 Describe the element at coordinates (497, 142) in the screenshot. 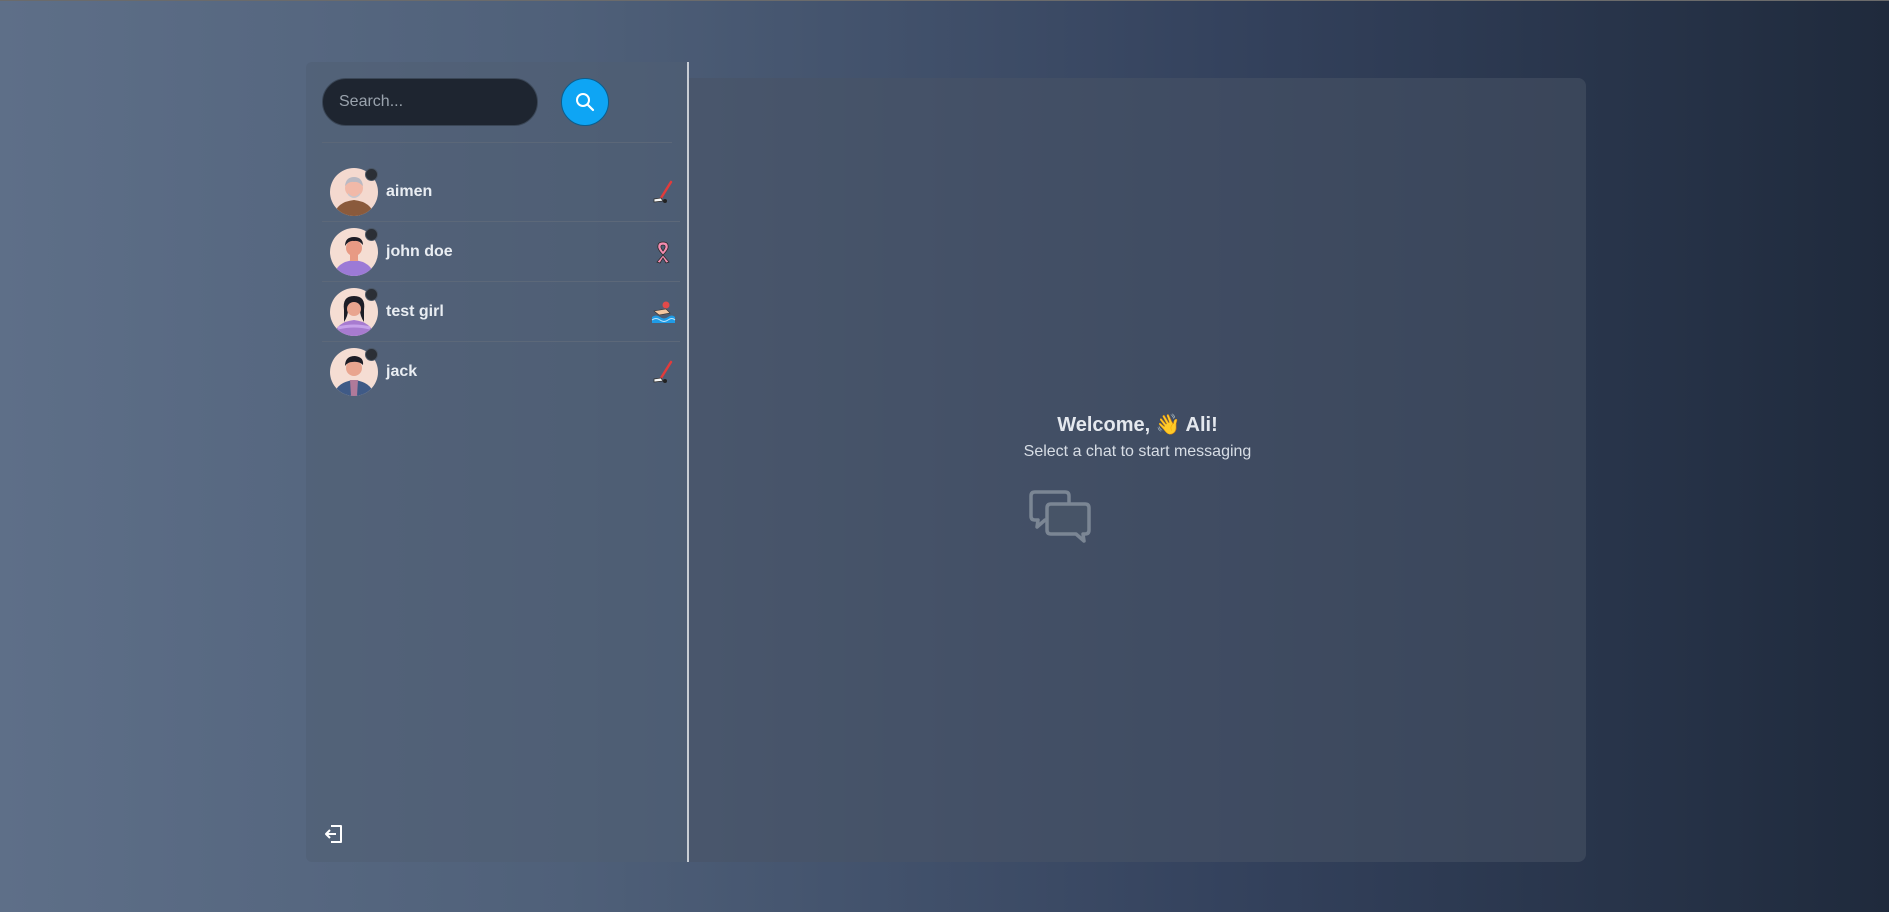

I see `sidebar-divider` at that location.